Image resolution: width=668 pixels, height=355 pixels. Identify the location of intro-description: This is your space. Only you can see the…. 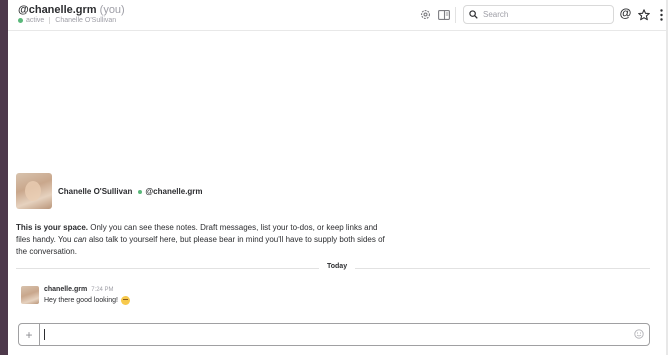
(201, 240).